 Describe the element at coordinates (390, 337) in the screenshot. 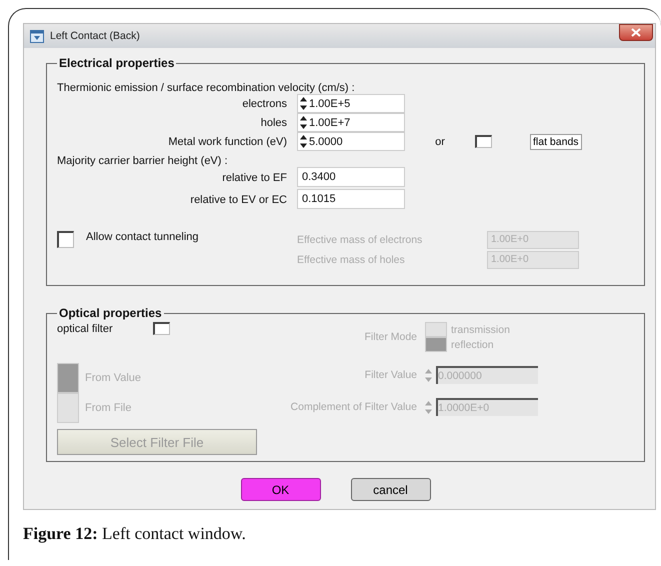

I see `field-label: Filter Mode` at that location.